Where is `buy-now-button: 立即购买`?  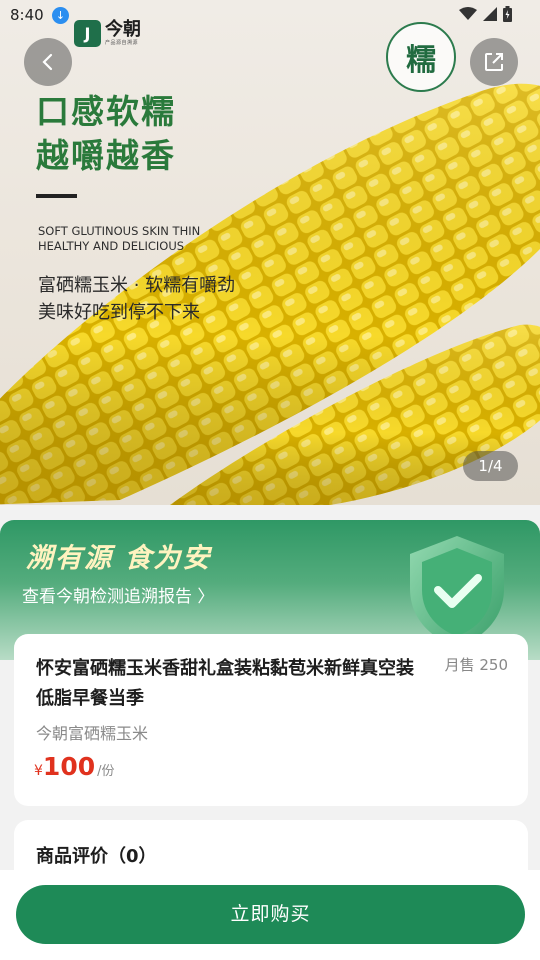
buy-now-button: 立即购买 is located at coordinates (270, 914).